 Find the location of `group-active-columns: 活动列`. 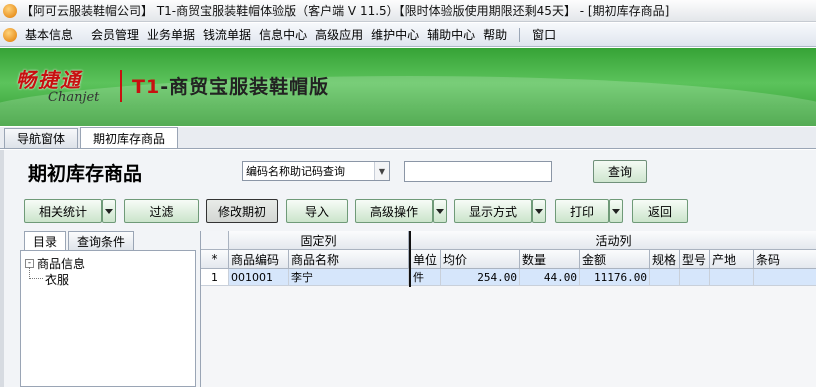

group-active-columns: 活动列 is located at coordinates (613, 240).